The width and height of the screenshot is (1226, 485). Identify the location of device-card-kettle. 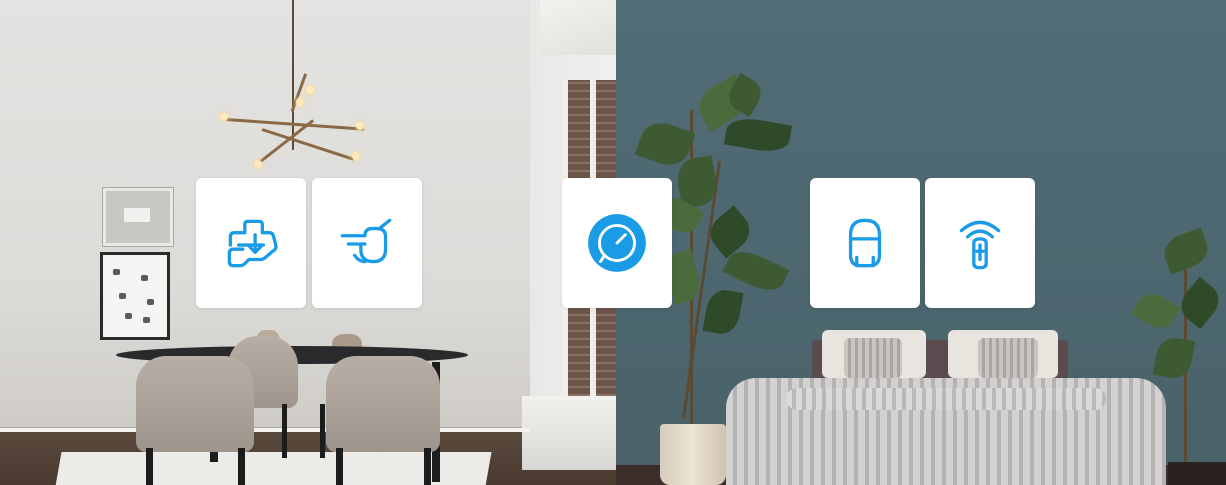
(367, 243).